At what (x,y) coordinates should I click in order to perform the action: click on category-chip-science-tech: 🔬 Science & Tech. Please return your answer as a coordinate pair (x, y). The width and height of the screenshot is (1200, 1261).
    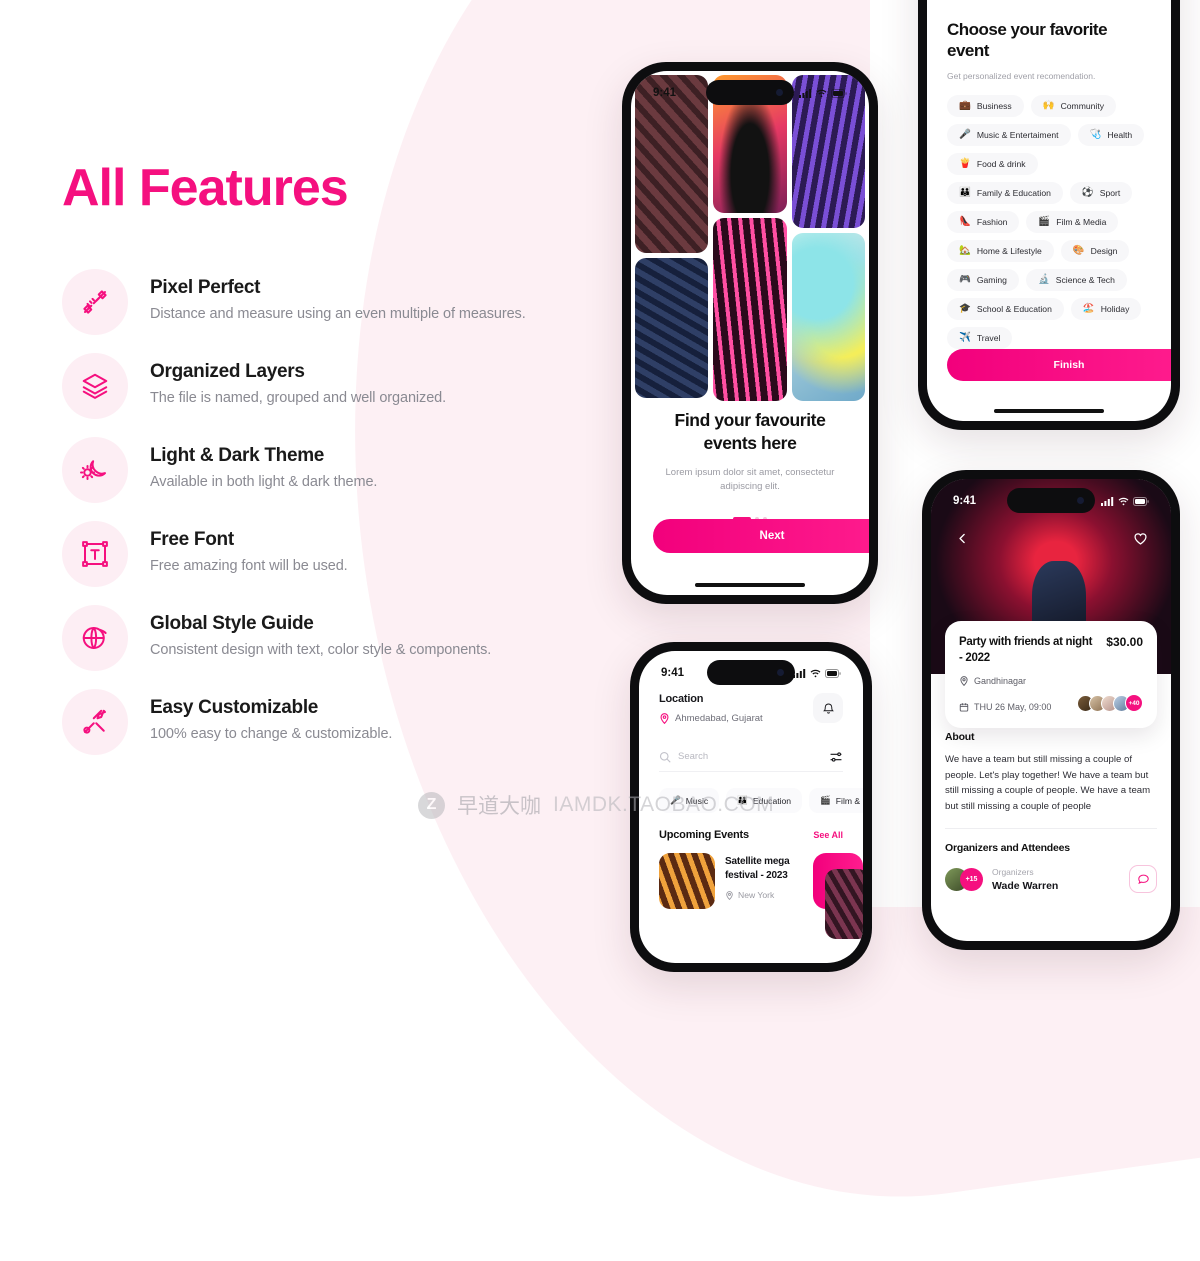
    Looking at the image, I should click on (1076, 279).